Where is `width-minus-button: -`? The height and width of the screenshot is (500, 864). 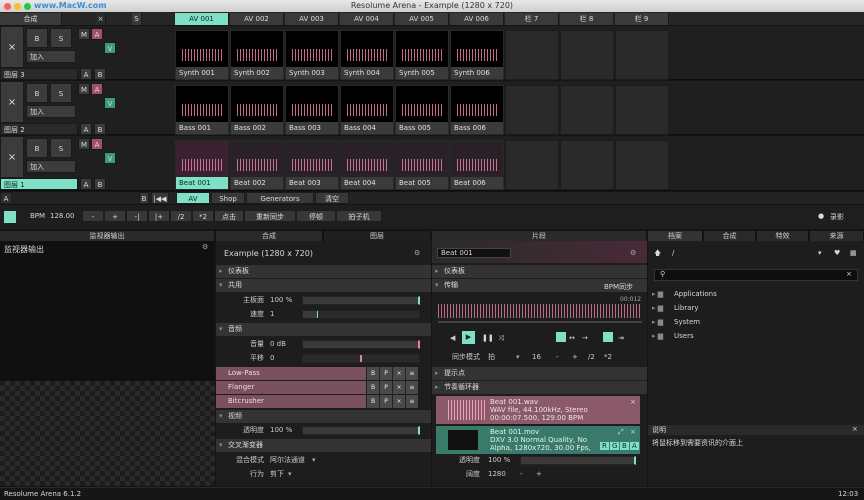
width-minus-button: - is located at coordinates (521, 474).